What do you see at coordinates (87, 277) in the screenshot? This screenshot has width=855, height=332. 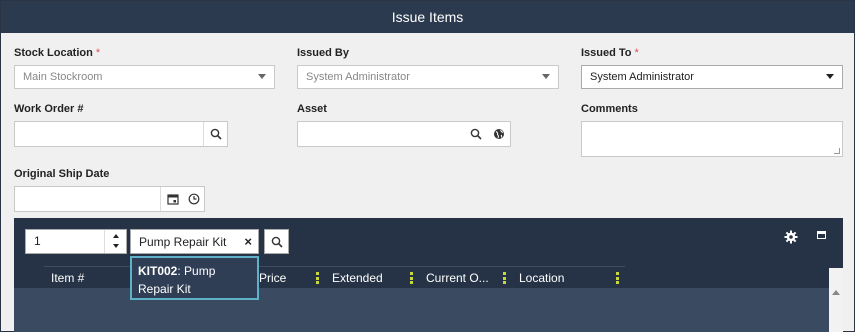 I see `column-header-item: Item #` at bounding box center [87, 277].